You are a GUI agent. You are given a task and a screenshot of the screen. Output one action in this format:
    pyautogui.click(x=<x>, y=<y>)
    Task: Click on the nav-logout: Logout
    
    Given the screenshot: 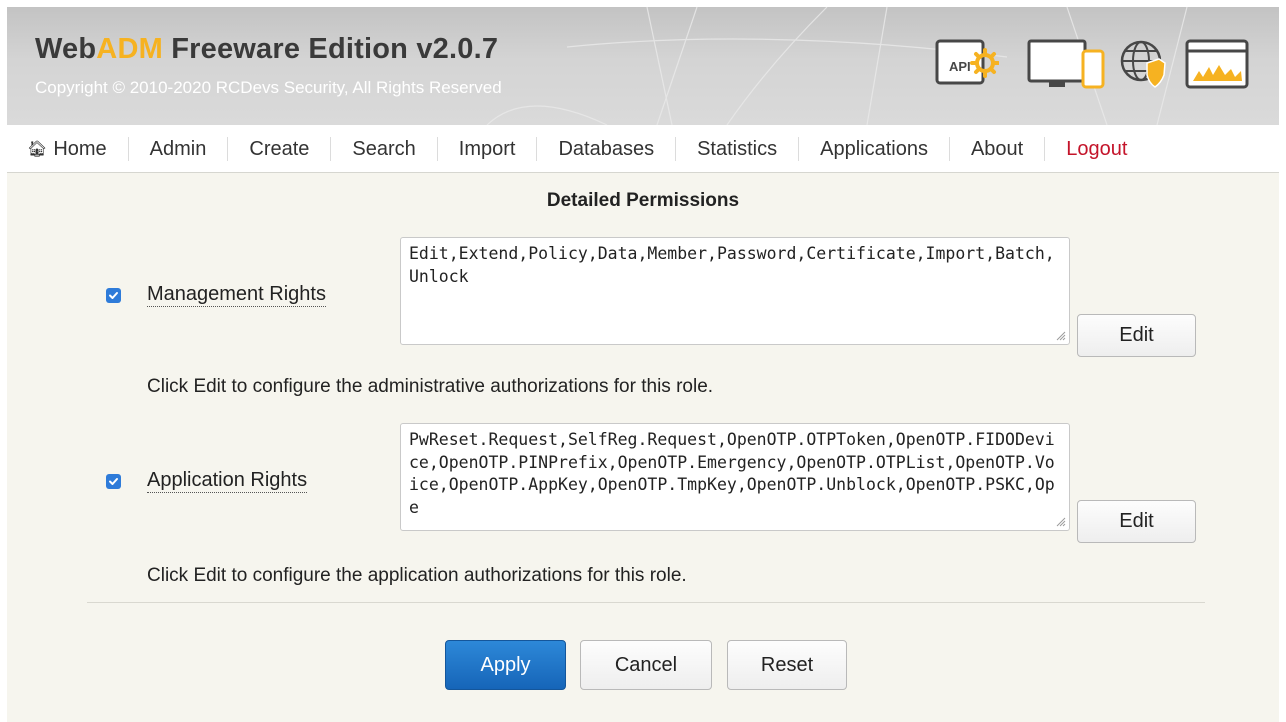 What is the action you would take?
    pyautogui.click(x=1096, y=149)
    